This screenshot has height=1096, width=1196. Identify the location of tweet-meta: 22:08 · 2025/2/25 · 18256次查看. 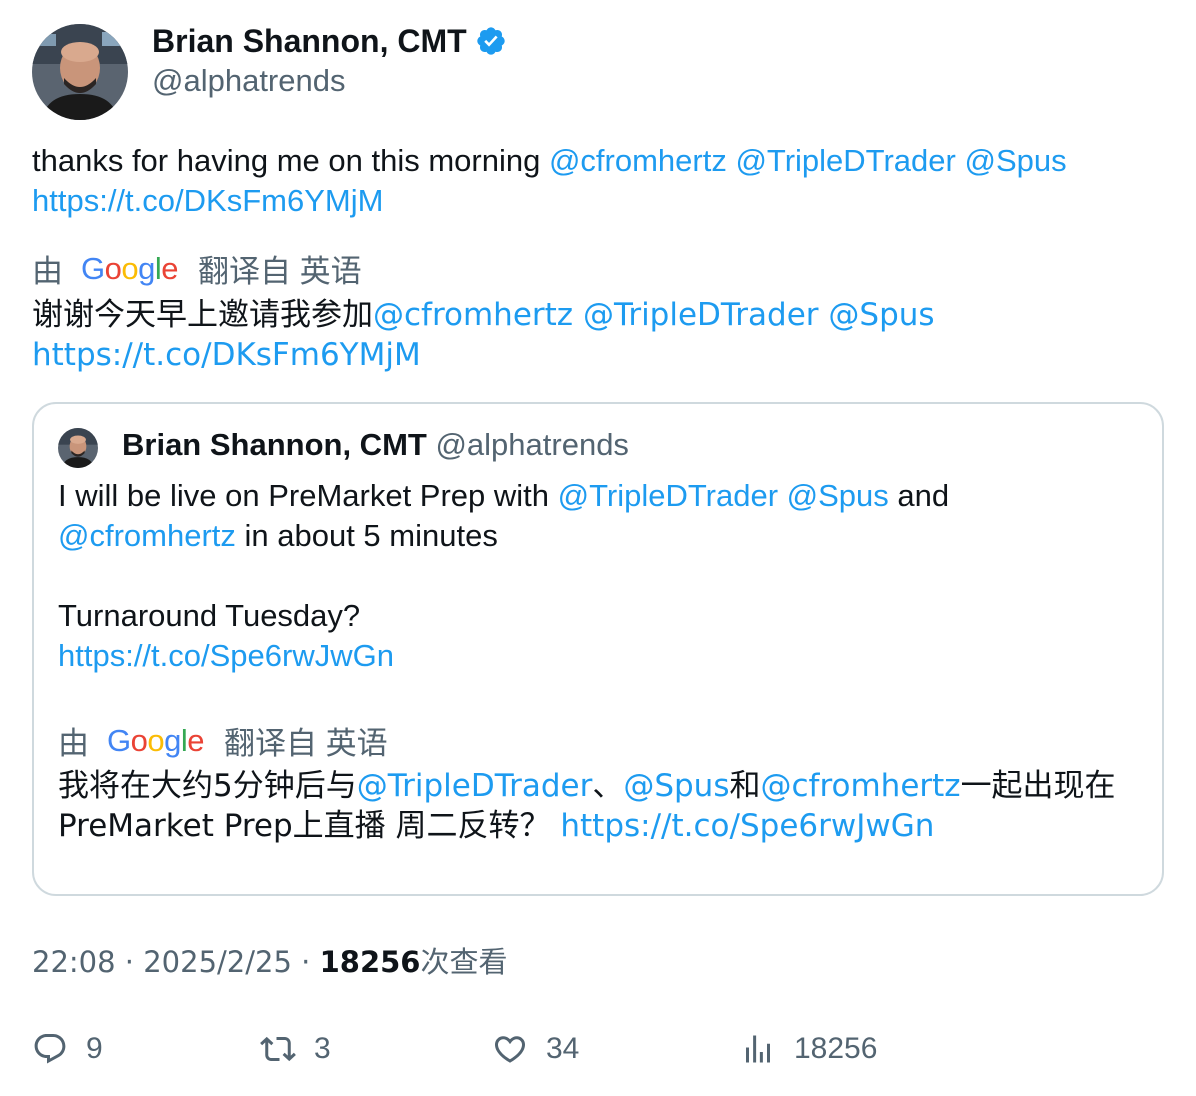
(270, 962).